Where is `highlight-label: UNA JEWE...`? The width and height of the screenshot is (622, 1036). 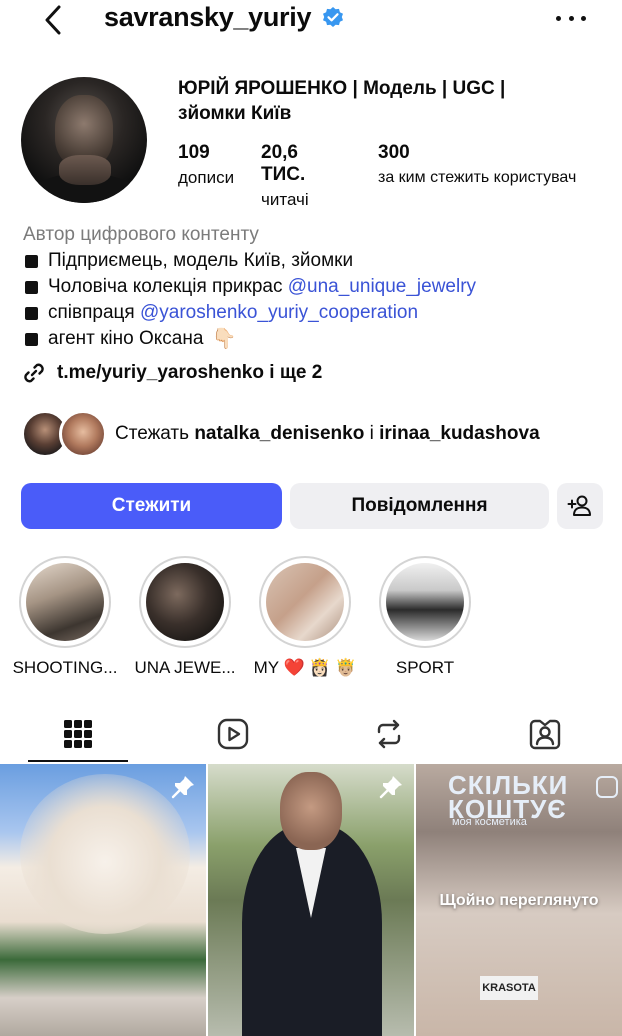 highlight-label: UNA JEWE... is located at coordinates (185, 667).